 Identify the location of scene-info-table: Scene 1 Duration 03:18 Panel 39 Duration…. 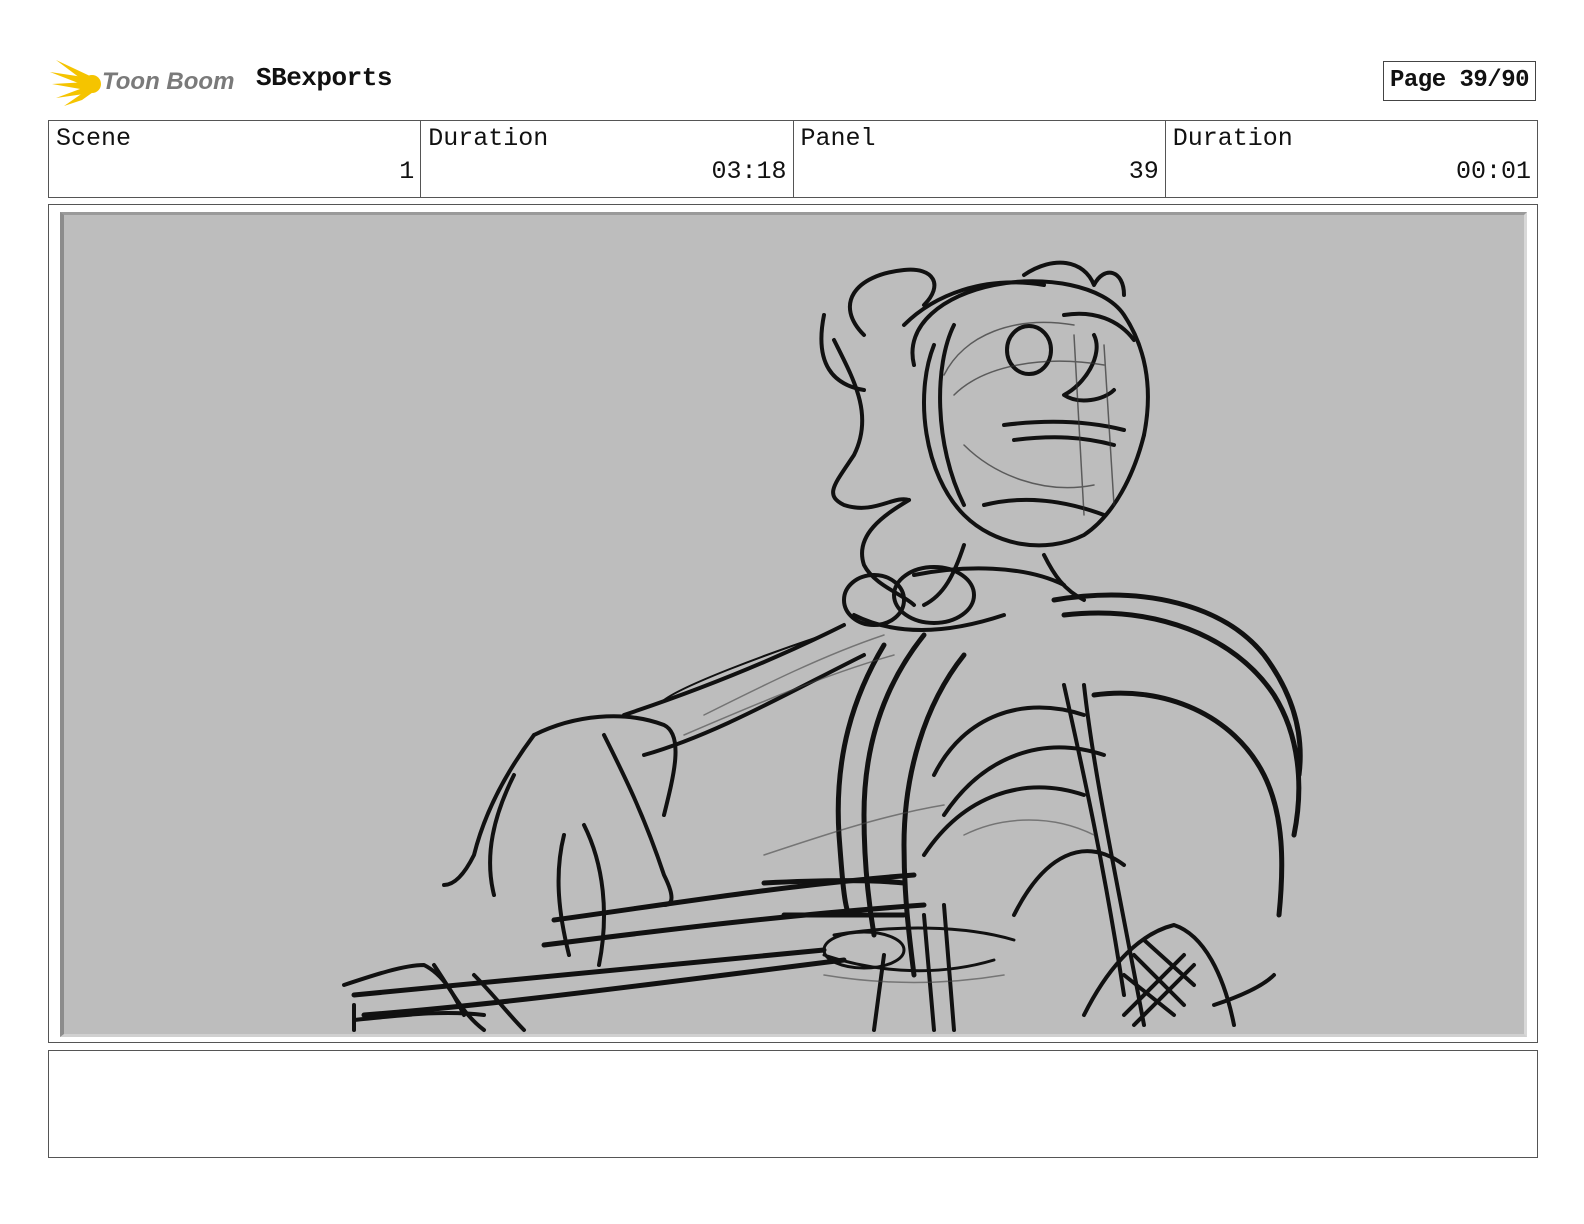
(793, 159).